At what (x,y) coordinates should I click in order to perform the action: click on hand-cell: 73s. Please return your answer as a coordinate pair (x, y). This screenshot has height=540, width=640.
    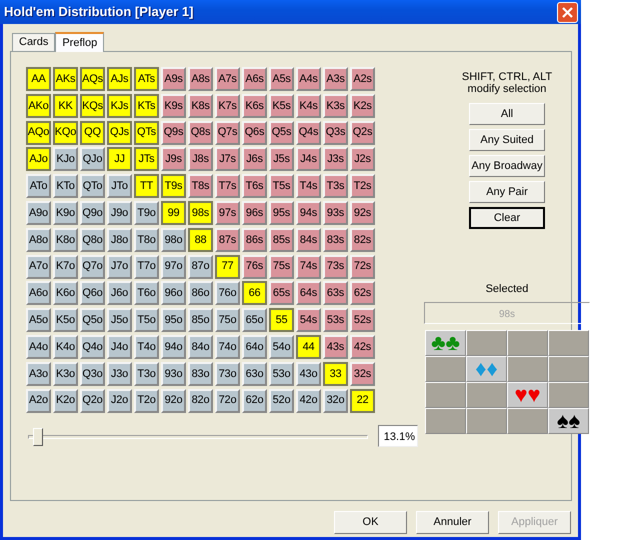
    Looking at the image, I should click on (335, 266).